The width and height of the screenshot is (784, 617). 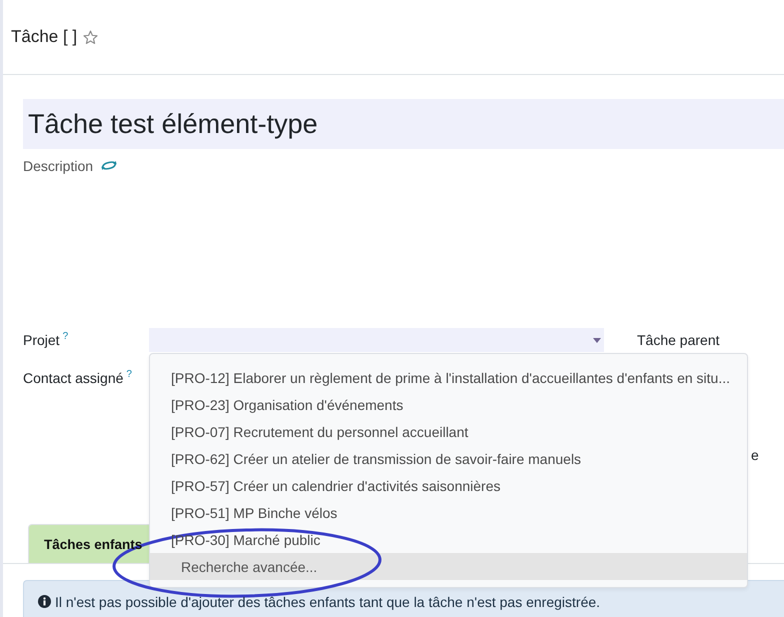 What do you see at coordinates (44, 37) in the screenshot?
I see `page-title: Tâche [ ]` at bounding box center [44, 37].